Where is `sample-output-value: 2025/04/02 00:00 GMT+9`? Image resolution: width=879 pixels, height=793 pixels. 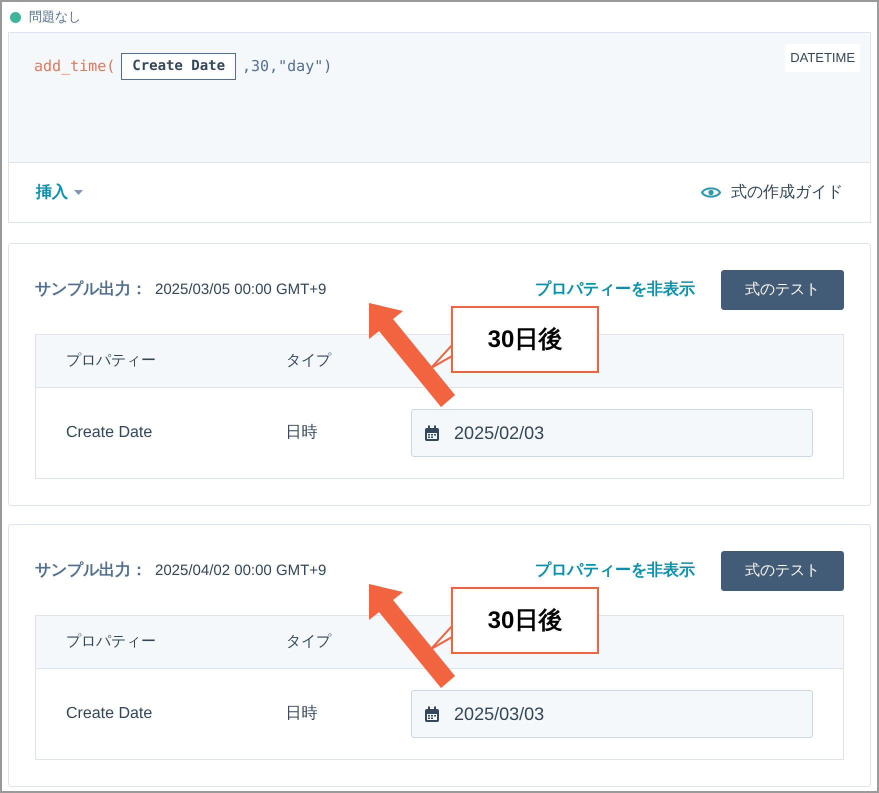 sample-output-value: 2025/04/02 00:00 GMT+9 is located at coordinates (240, 570).